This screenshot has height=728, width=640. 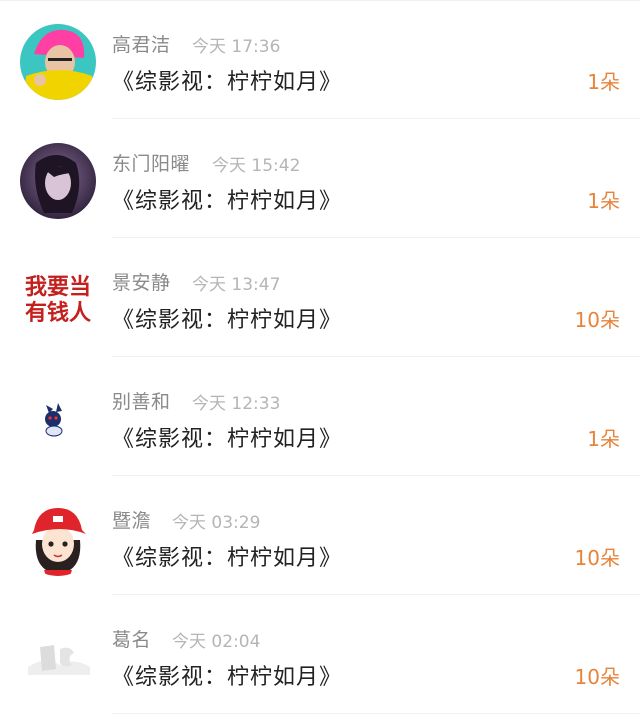 What do you see at coordinates (141, 400) in the screenshot?
I see `username: 别善和` at bounding box center [141, 400].